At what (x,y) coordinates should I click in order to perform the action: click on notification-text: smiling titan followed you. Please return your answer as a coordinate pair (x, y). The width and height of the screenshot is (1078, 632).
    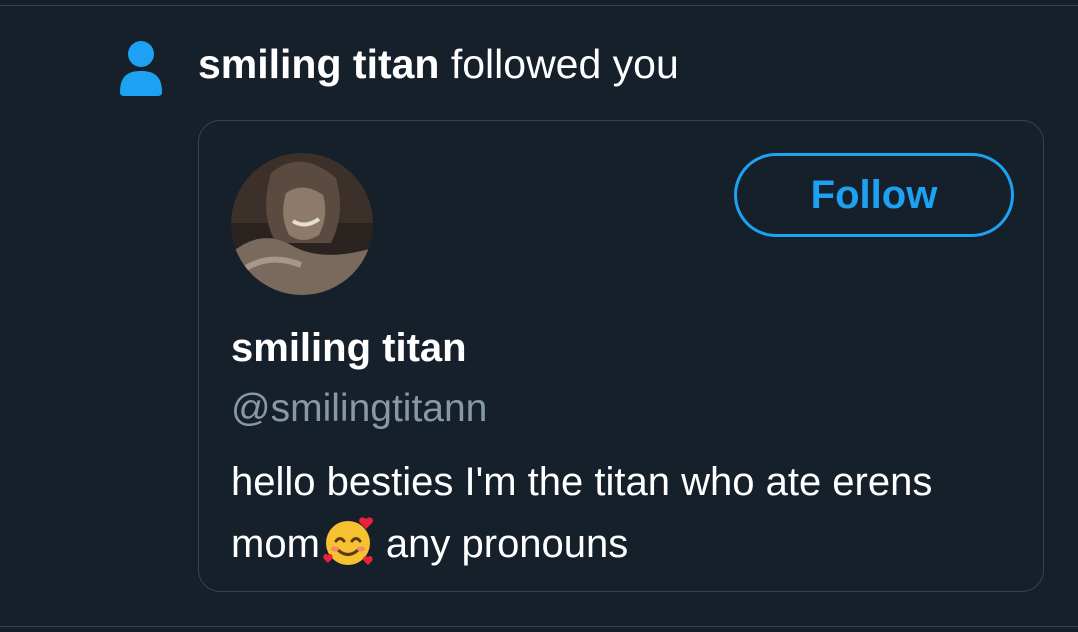
    Looking at the image, I should click on (438, 64).